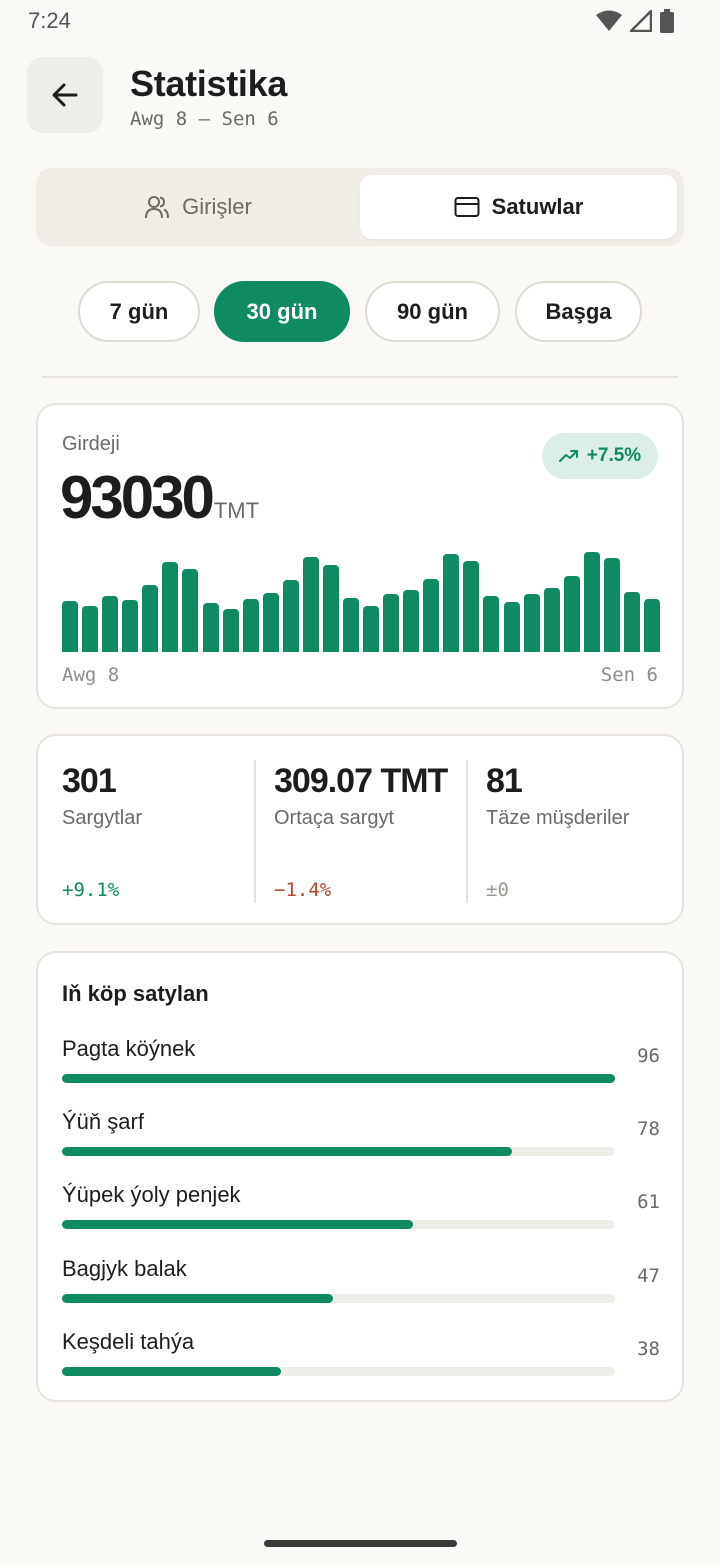  What do you see at coordinates (648, 1056) in the screenshot?
I see `product-count: 96` at bounding box center [648, 1056].